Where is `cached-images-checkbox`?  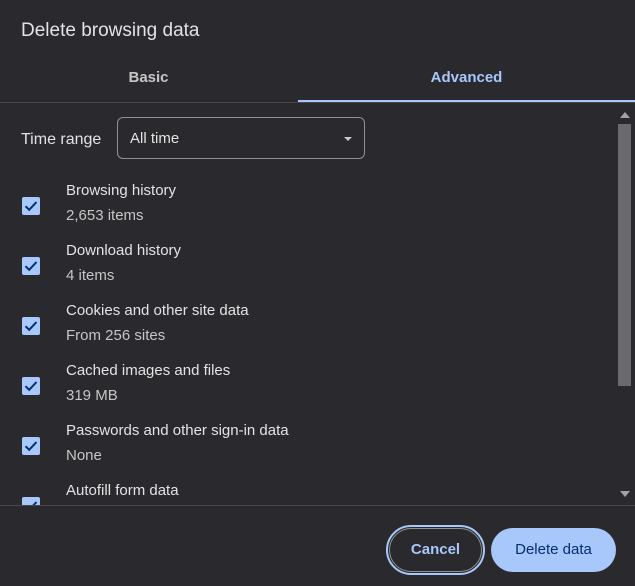 cached-images-checkbox is located at coordinates (31, 386).